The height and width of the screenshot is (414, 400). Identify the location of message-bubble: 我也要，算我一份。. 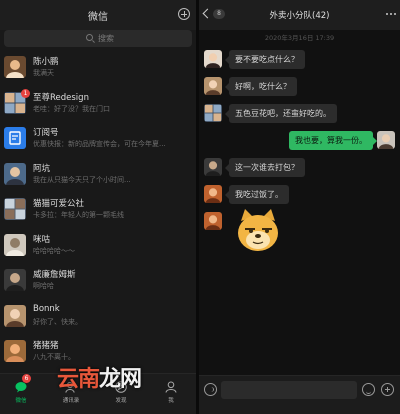
(333, 140).